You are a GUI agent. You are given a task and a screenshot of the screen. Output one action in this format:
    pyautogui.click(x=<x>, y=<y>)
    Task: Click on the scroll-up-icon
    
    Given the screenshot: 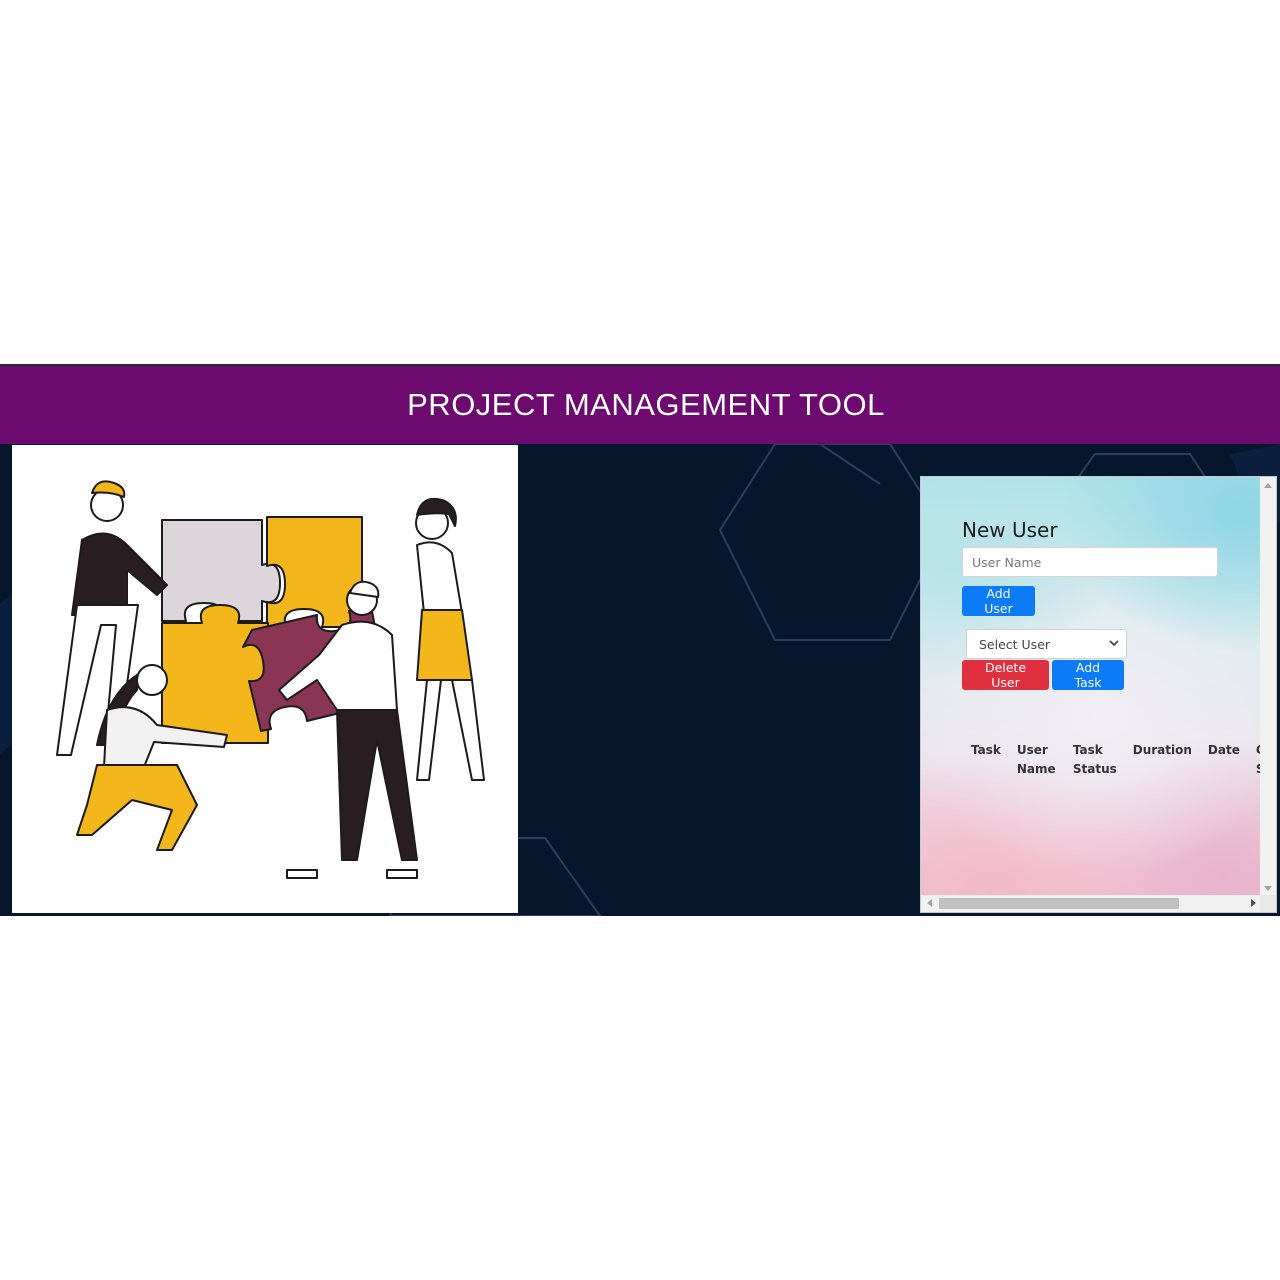 What is the action you would take?
    pyautogui.click(x=1268, y=485)
    